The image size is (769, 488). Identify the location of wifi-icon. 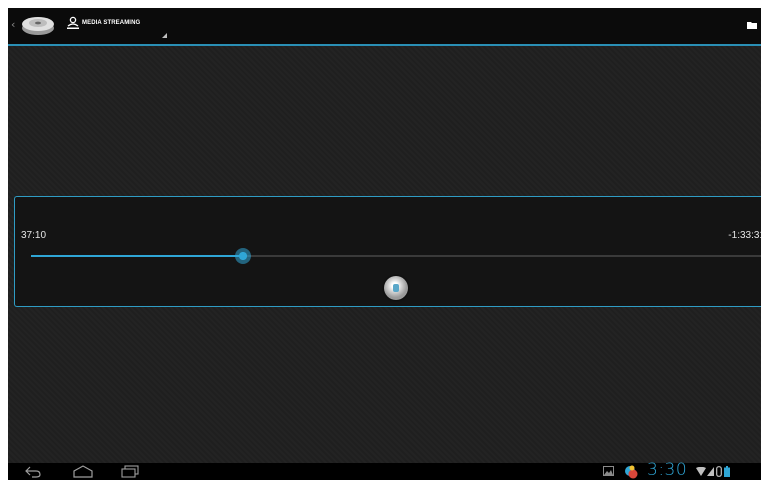
(701, 471).